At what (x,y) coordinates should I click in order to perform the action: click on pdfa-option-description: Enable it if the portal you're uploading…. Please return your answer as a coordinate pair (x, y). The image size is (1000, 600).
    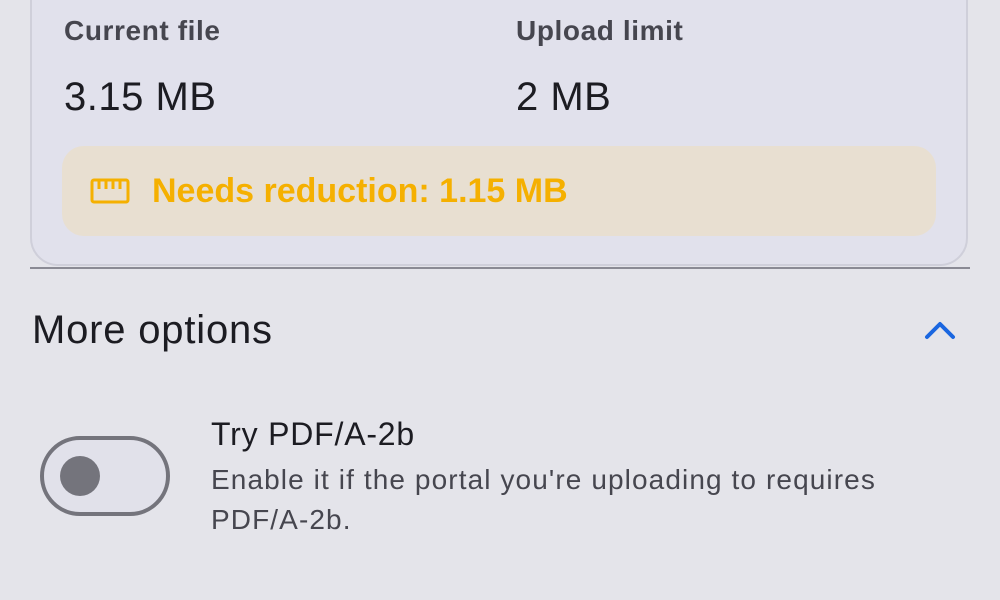
    Looking at the image, I should click on (543, 499).